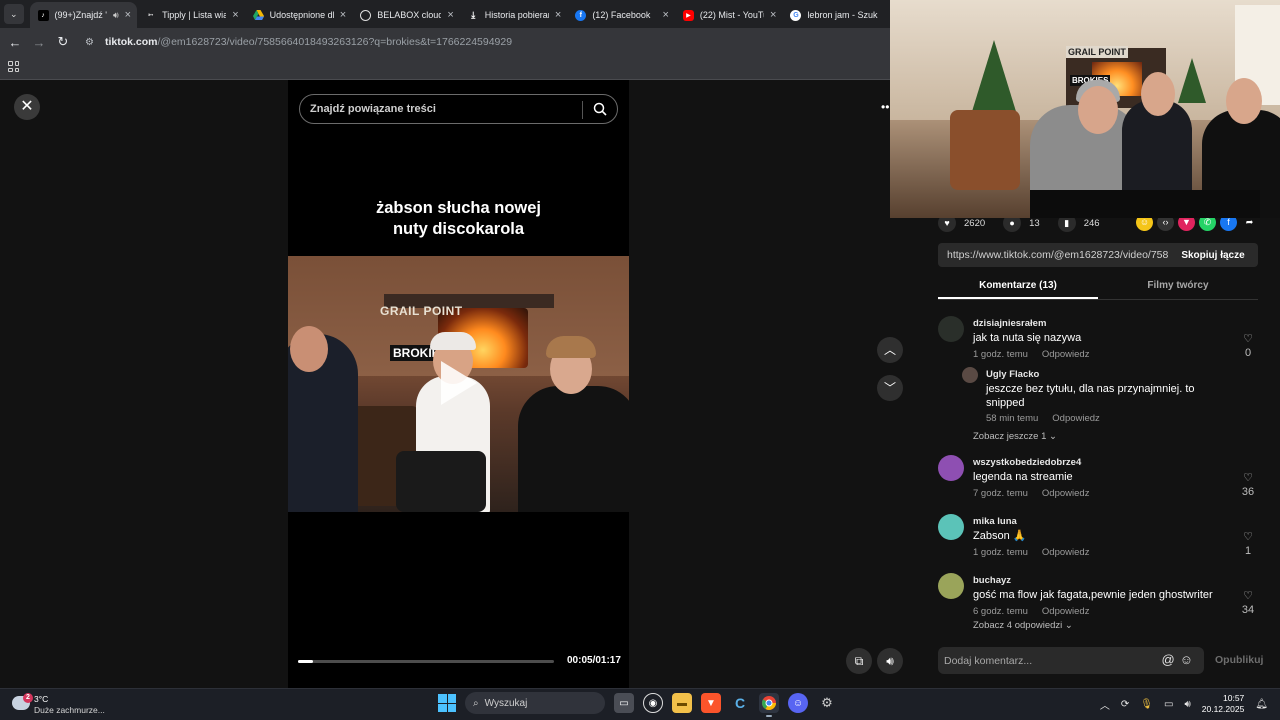 This screenshot has height=720, width=1280. I want to click on comment-username: Ugly Flacko, so click(1012, 374).